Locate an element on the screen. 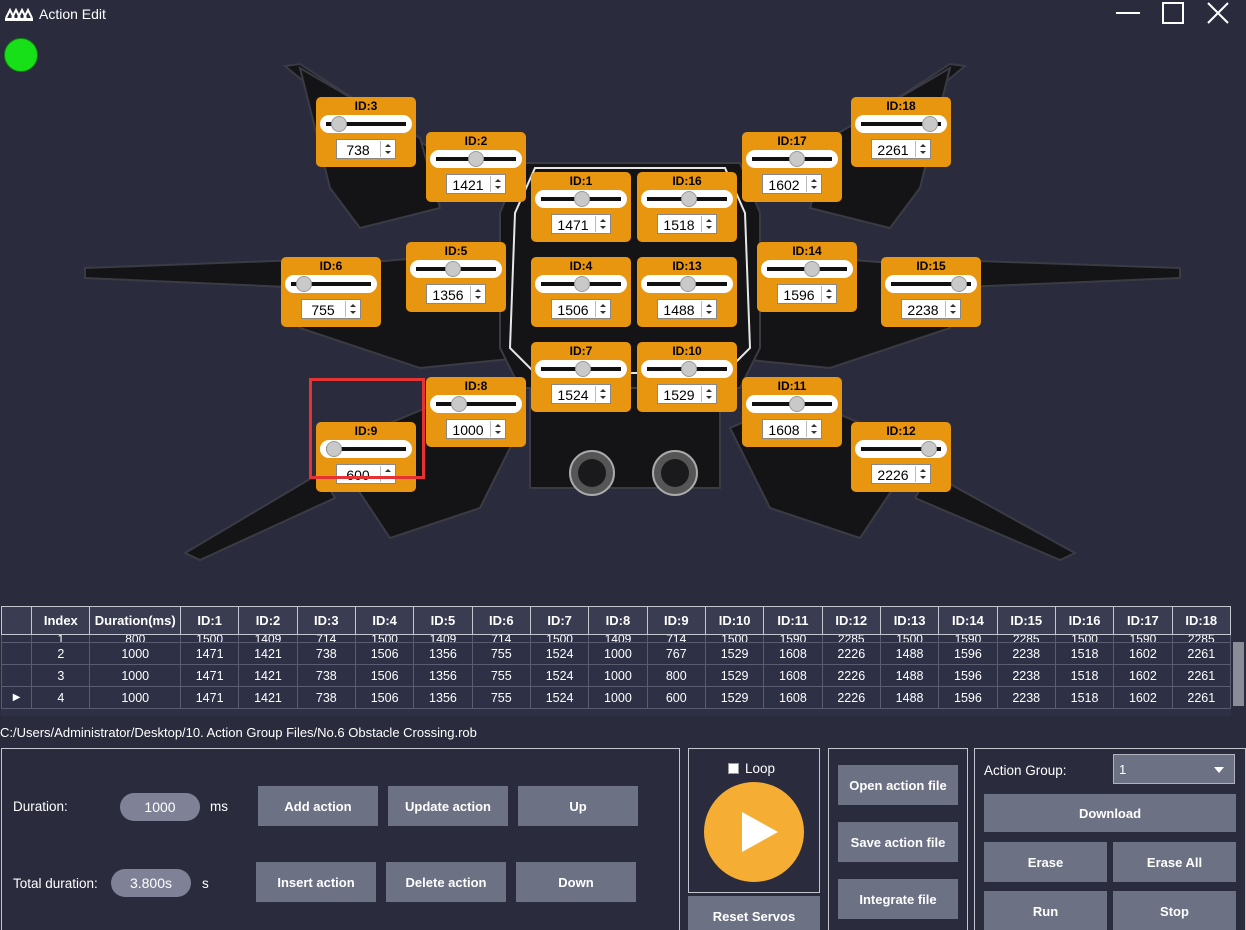  table-cell: 3 is located at coordinates (61, 675).